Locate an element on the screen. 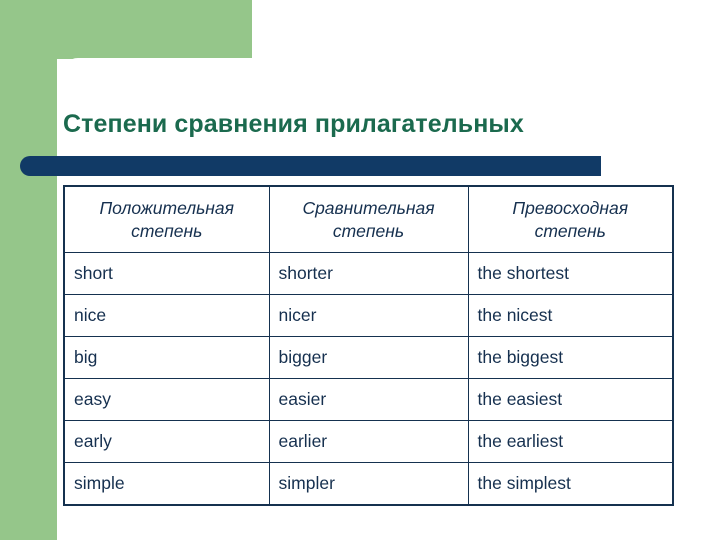  cell-positive: early is located at coordinates (166, 441).